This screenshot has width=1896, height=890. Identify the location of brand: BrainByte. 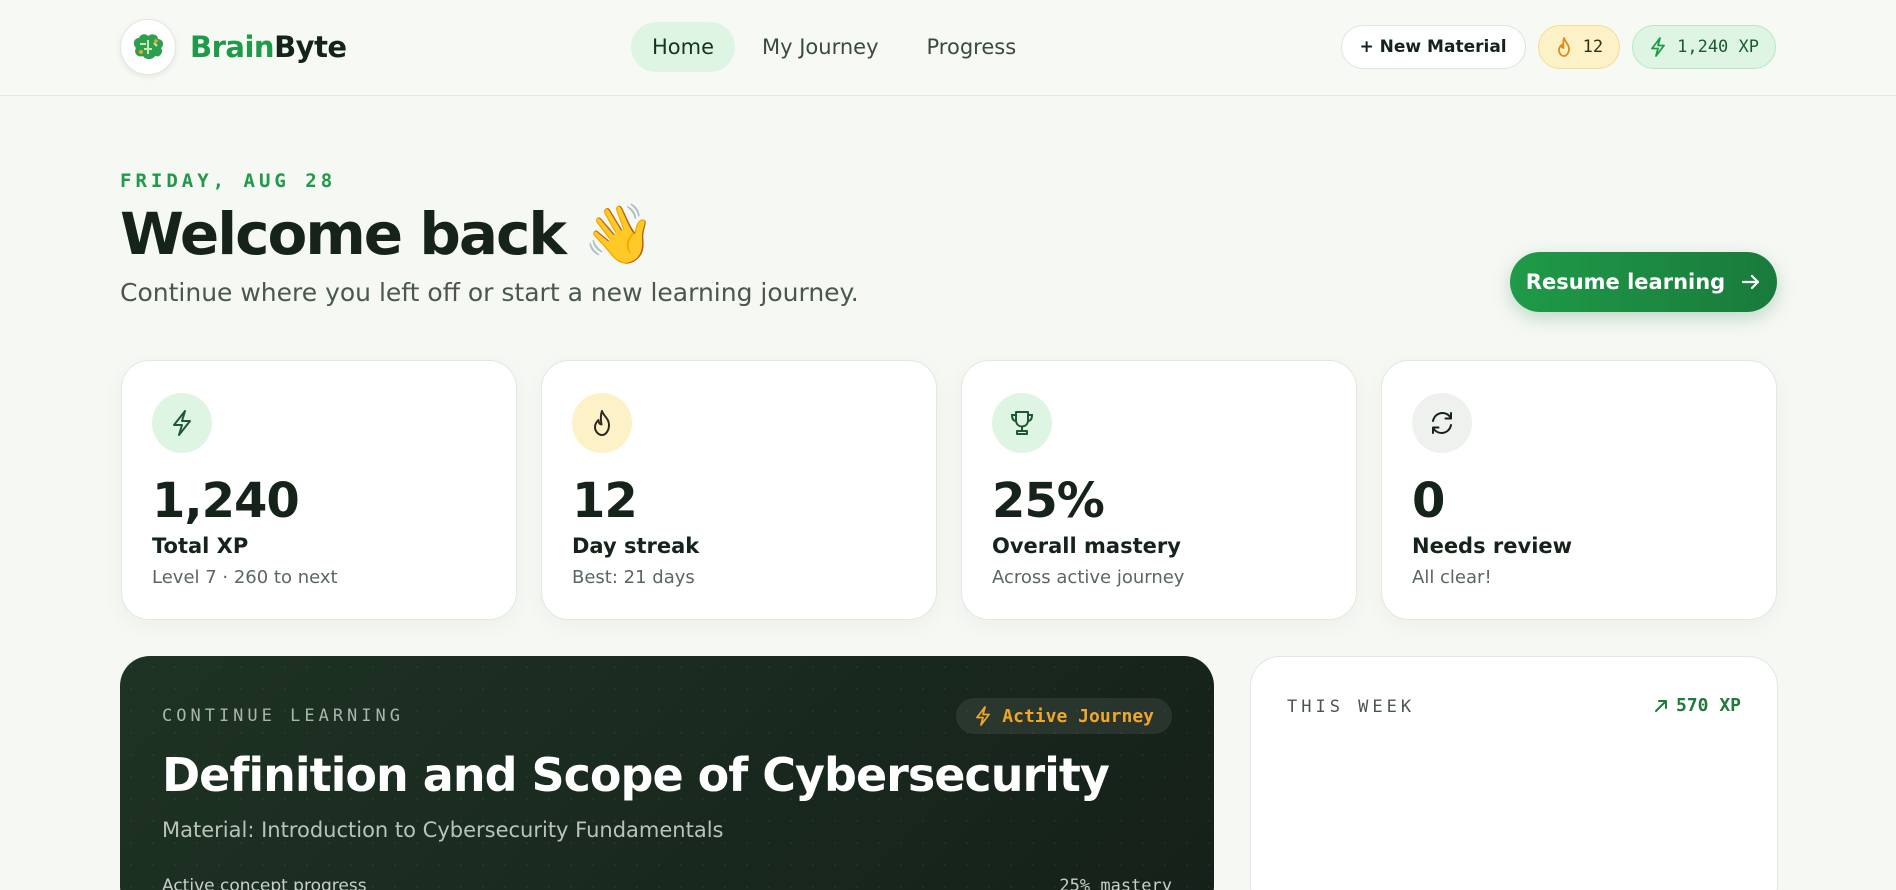
(233, 47).